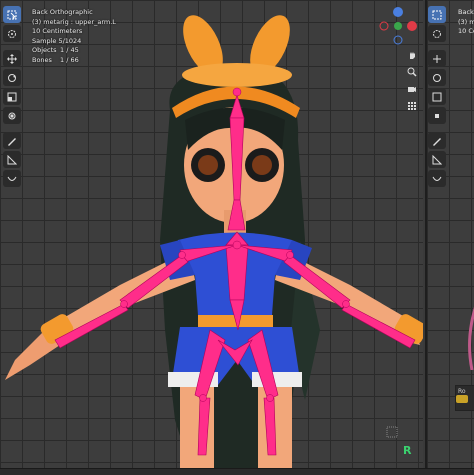 The width and height of the screenshot is (474, 475). I want to click on scale-icon, so click(12, 96).